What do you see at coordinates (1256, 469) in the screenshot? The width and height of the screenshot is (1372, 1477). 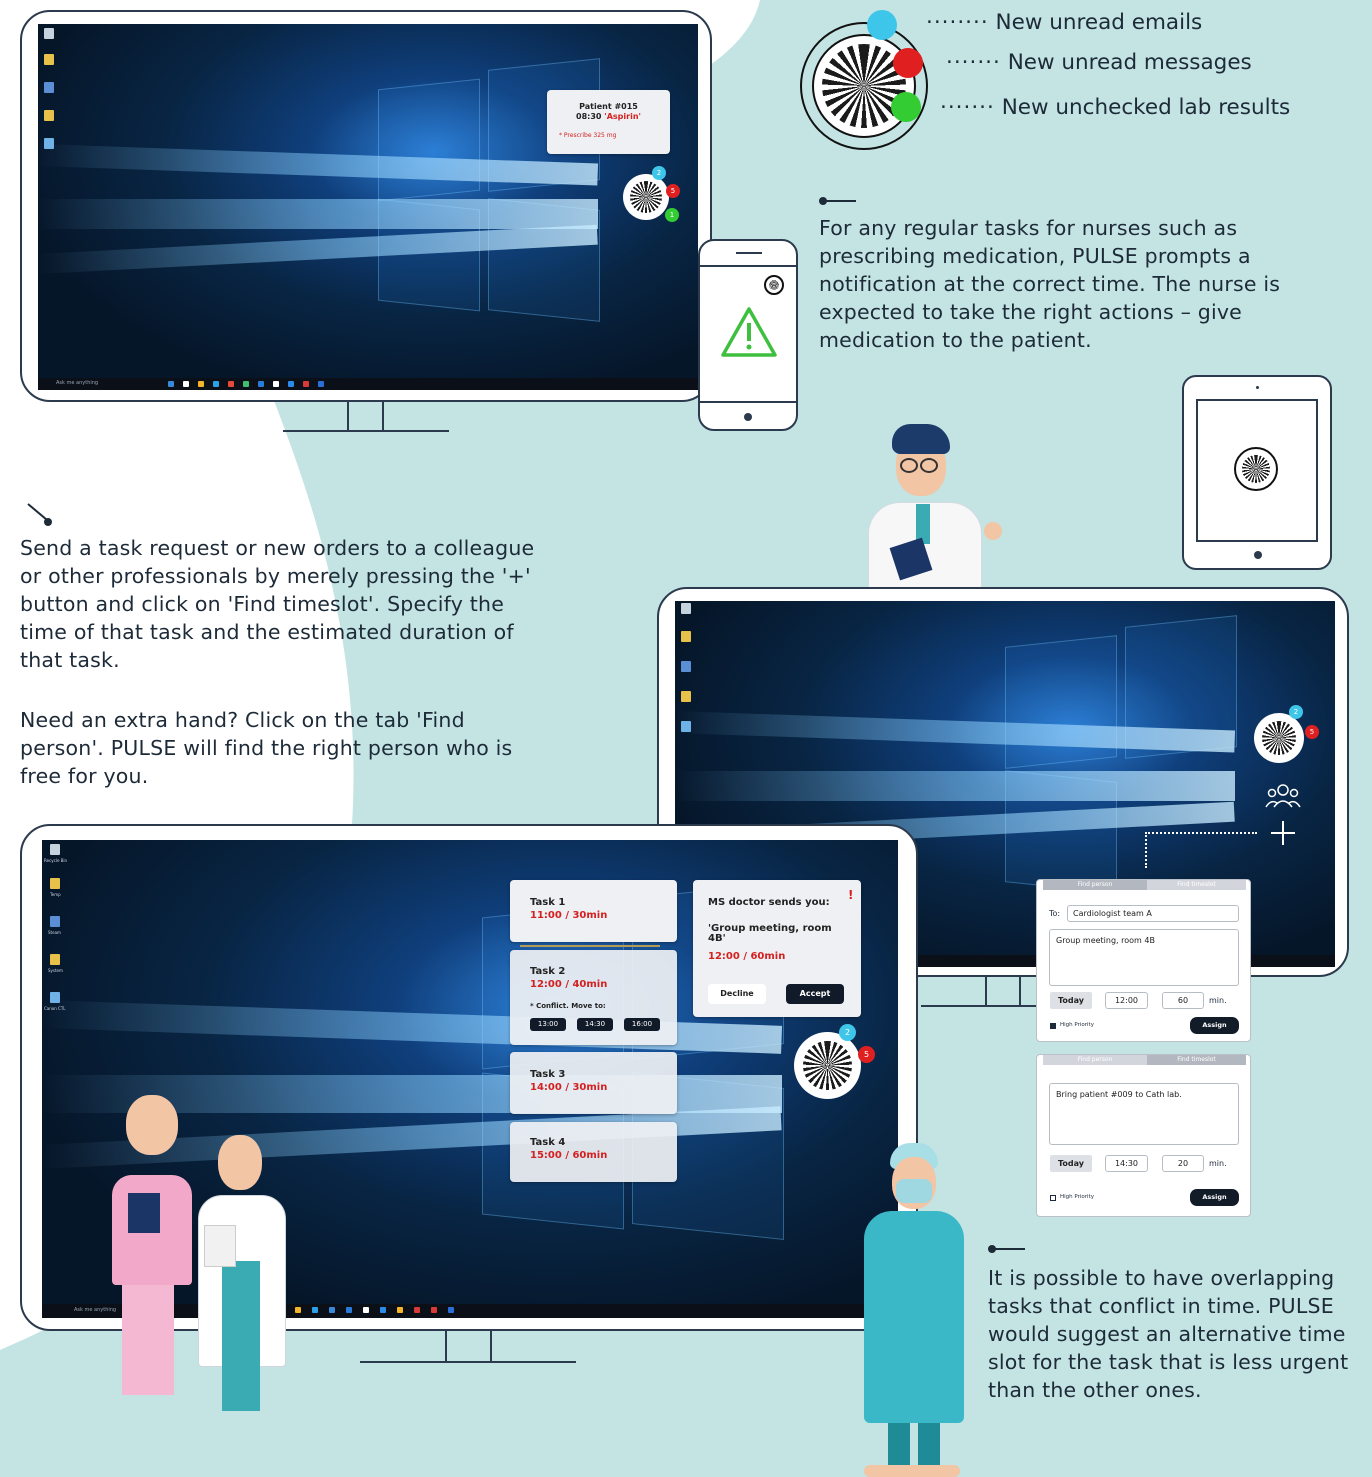 I see `tablet-pulse-icon` at bounding box center [1256, 469].